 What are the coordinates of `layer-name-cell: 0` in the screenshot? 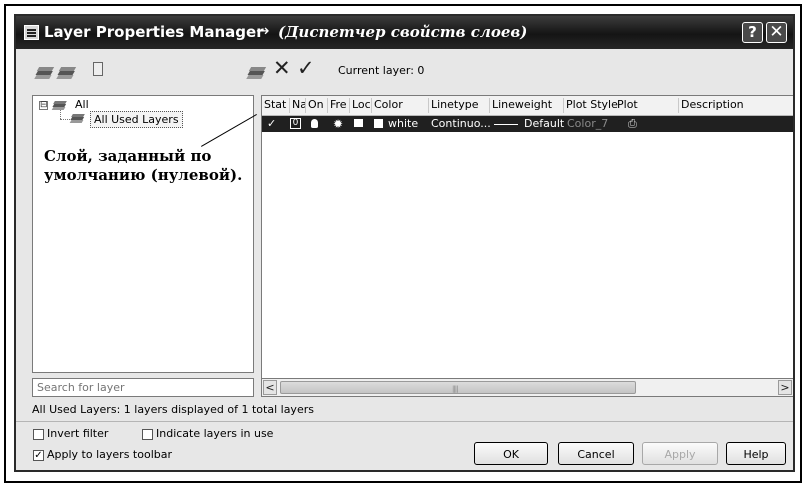 It's located at (295, 123).